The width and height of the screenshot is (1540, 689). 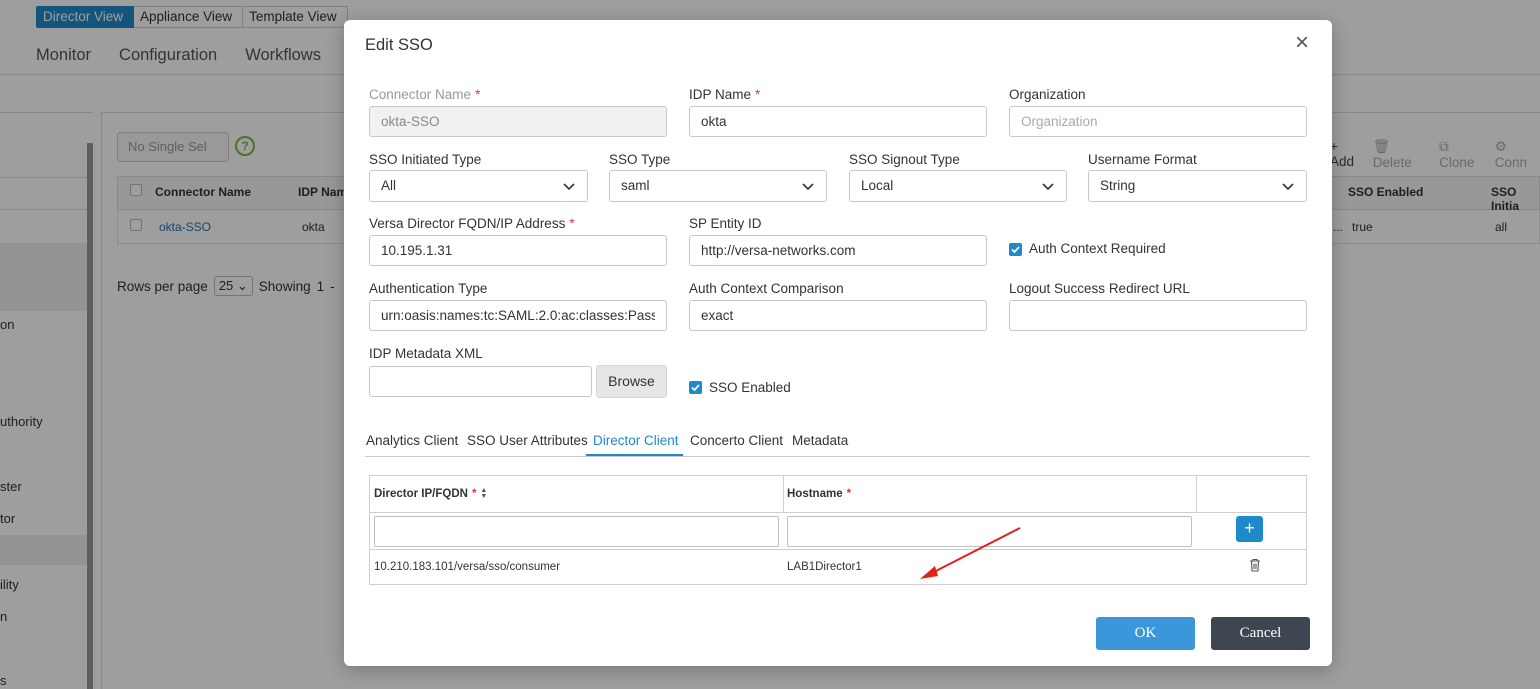 What do you see at coordinates (518, 315) in the screenshot?
I see `authentication-type-field` at bounding box center [518, 315].